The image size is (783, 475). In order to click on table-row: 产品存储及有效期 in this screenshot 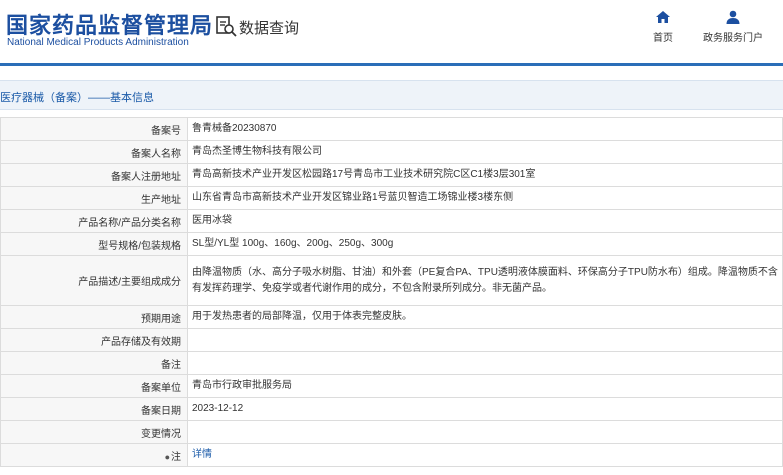, I will do `click(391, 340)`.